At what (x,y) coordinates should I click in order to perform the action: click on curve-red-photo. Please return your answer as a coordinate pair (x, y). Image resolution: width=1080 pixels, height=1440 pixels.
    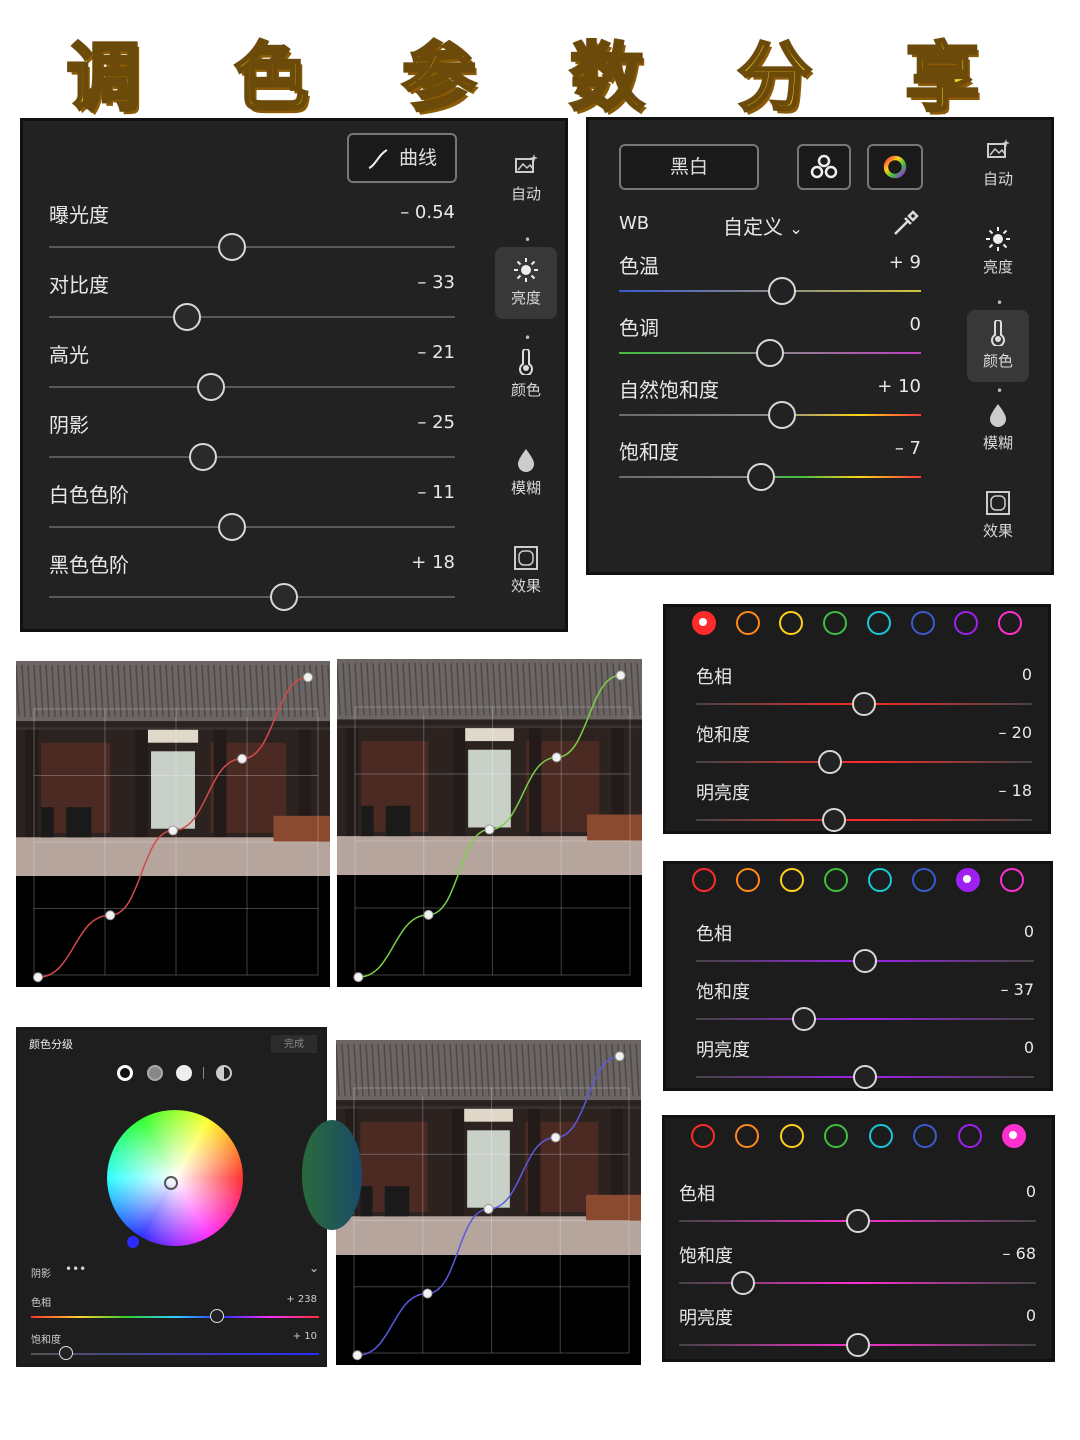
    Looking at the image, I should click on (173, 824).